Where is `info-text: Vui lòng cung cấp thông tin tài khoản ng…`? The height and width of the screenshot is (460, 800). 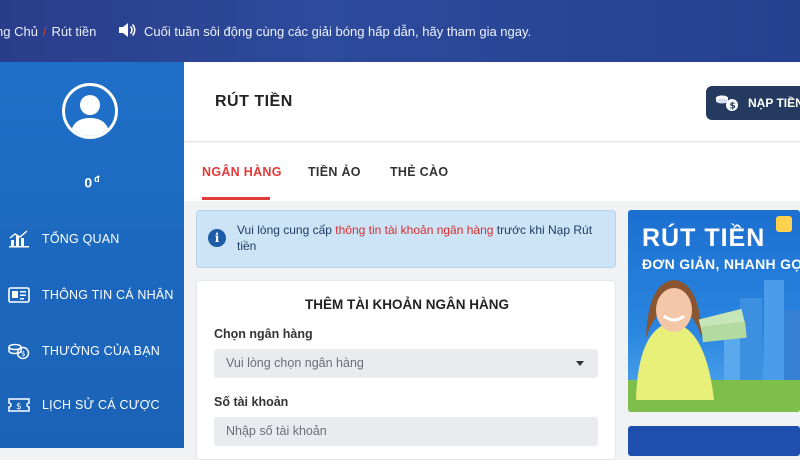
info-text: Vui lòng cung cấp thông tin tài khoản ng… is located at coordinates (417, 238).